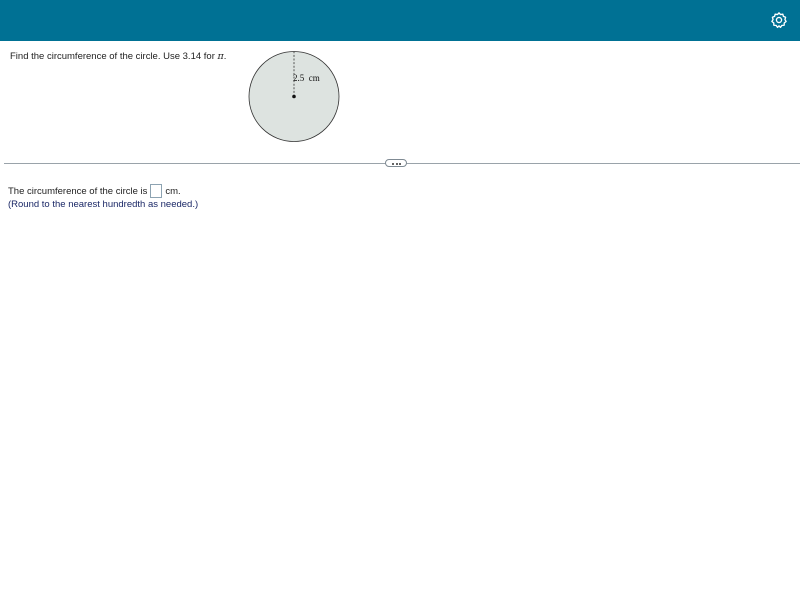 The width and height of the screenshot is (800, 614). Describe the element at coordinates (306, 78) in the screenshot. I see `radius-label: 2.5 cm` at that location.